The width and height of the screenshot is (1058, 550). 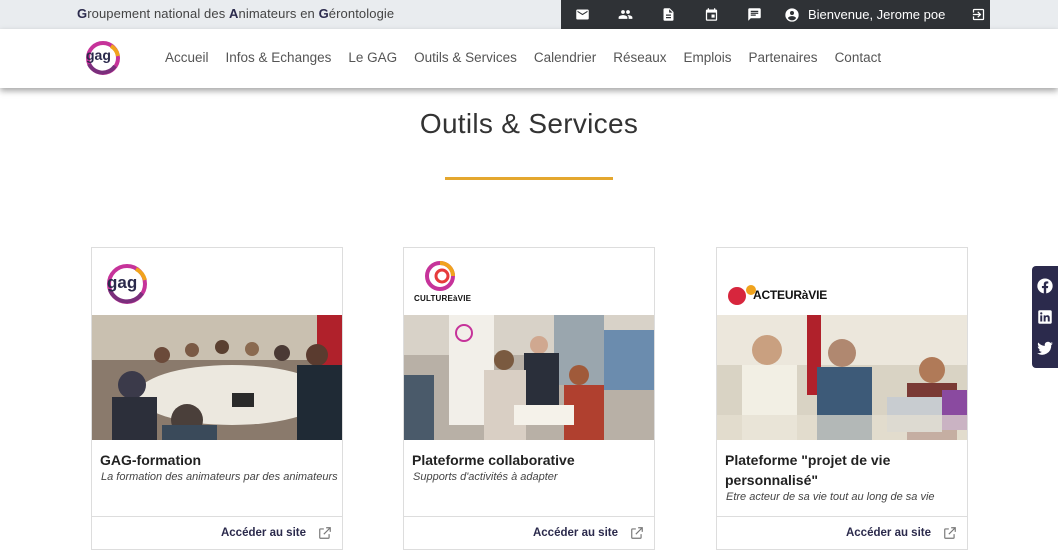 What do you see at coordinates (842, 377) in the screenshot?
I see `card-photo-discussion` at bounding box center [842, 377].